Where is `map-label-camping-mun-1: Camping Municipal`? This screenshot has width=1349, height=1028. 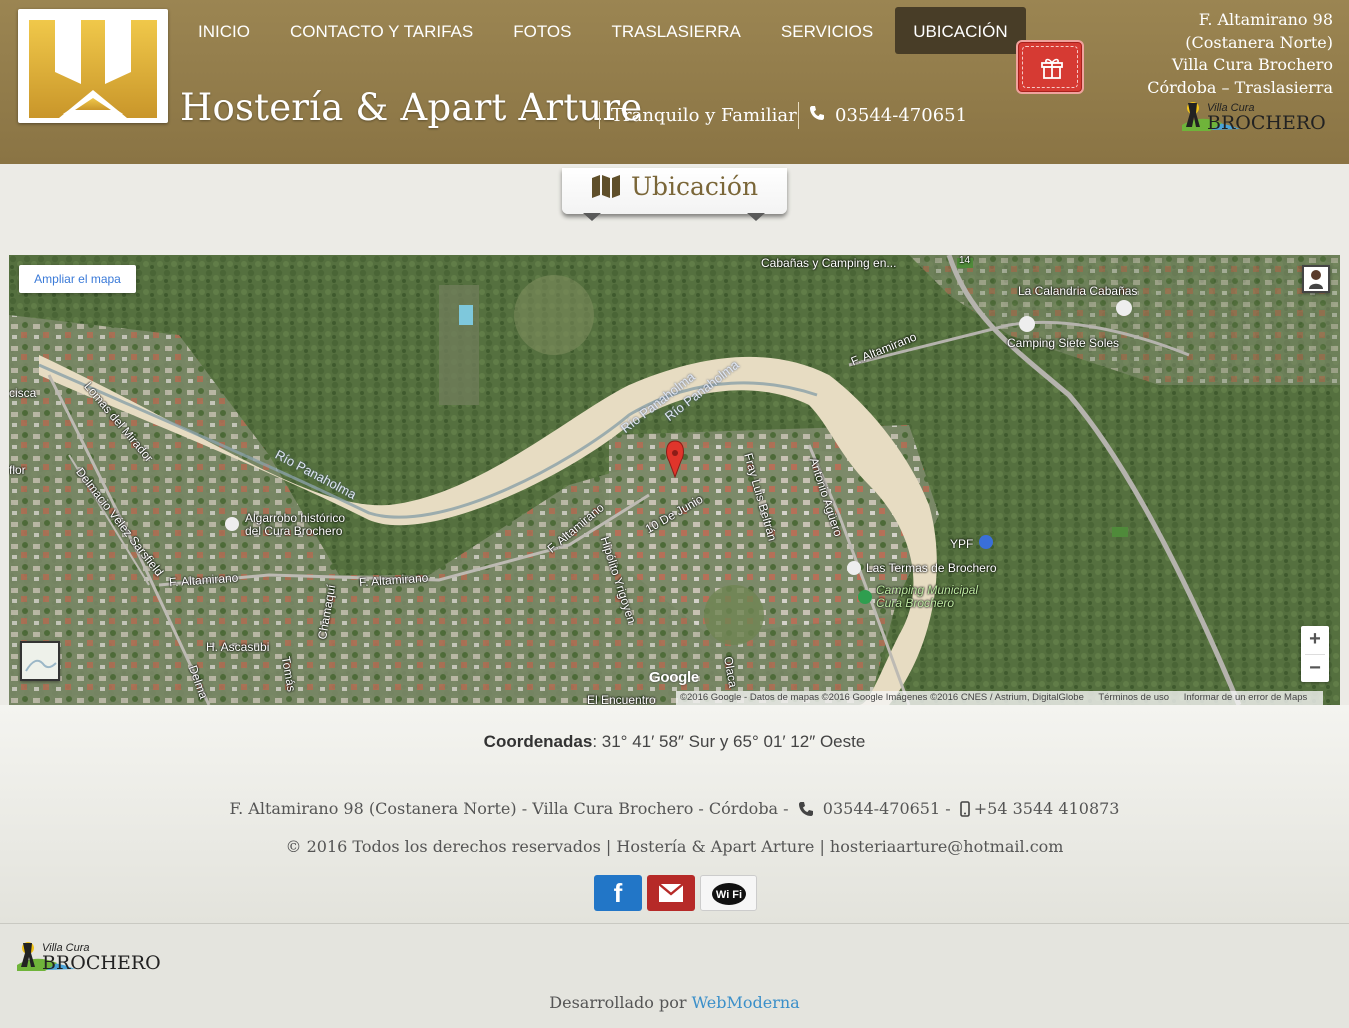
map-label-camping-mun-1: Camping Municipal is located at coordinates (927, 590).